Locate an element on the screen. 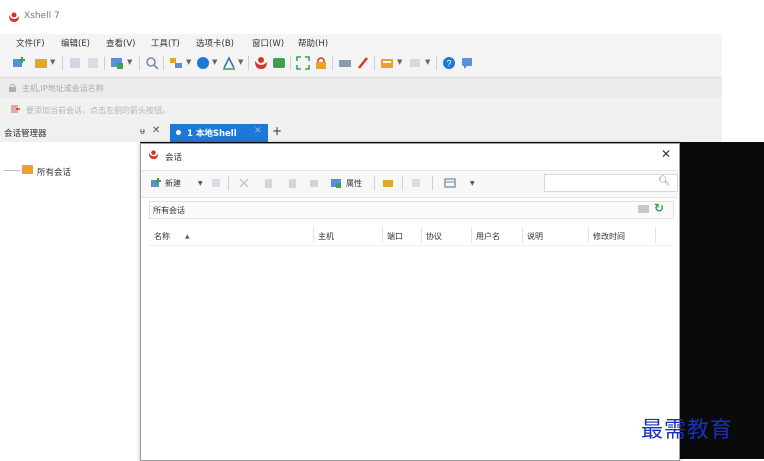 The width and height of the screenshot is (764, 461). menu-edit: 编辑(E) is located at coordinates (75, 43).